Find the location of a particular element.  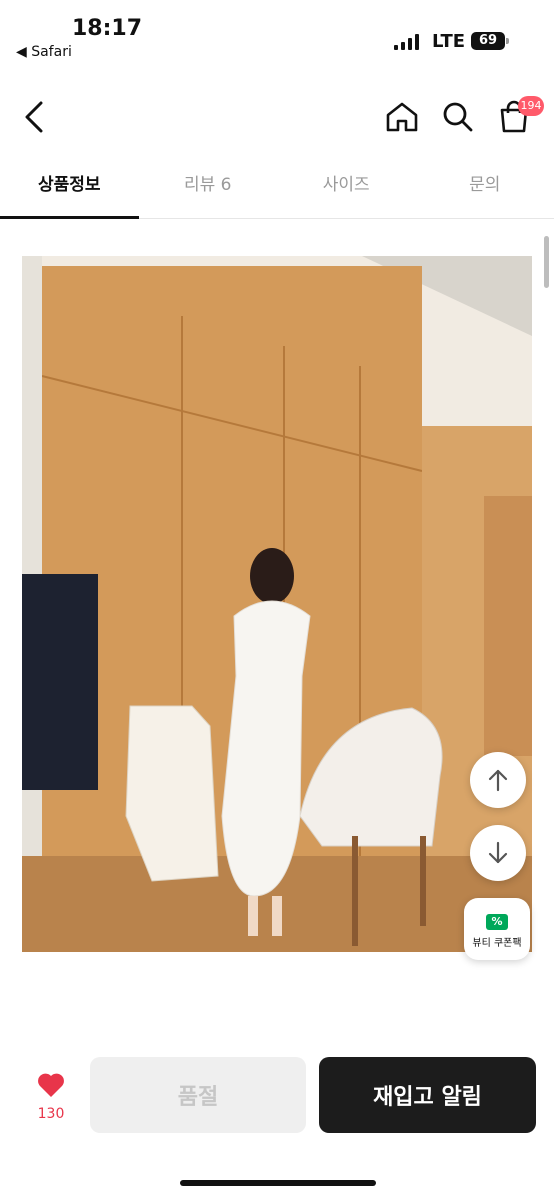

home-indicator is located at coordinates (278, 1183).